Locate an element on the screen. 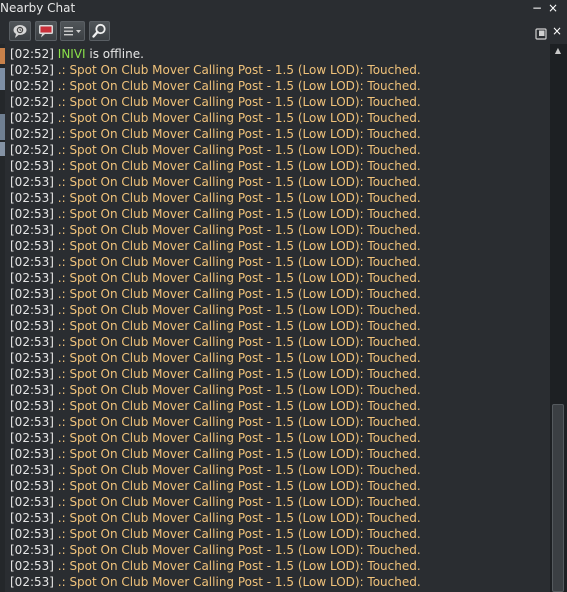 The image size is (567, 592). scroll-up-arrow: ▲ is located at coordinates (558, 51).